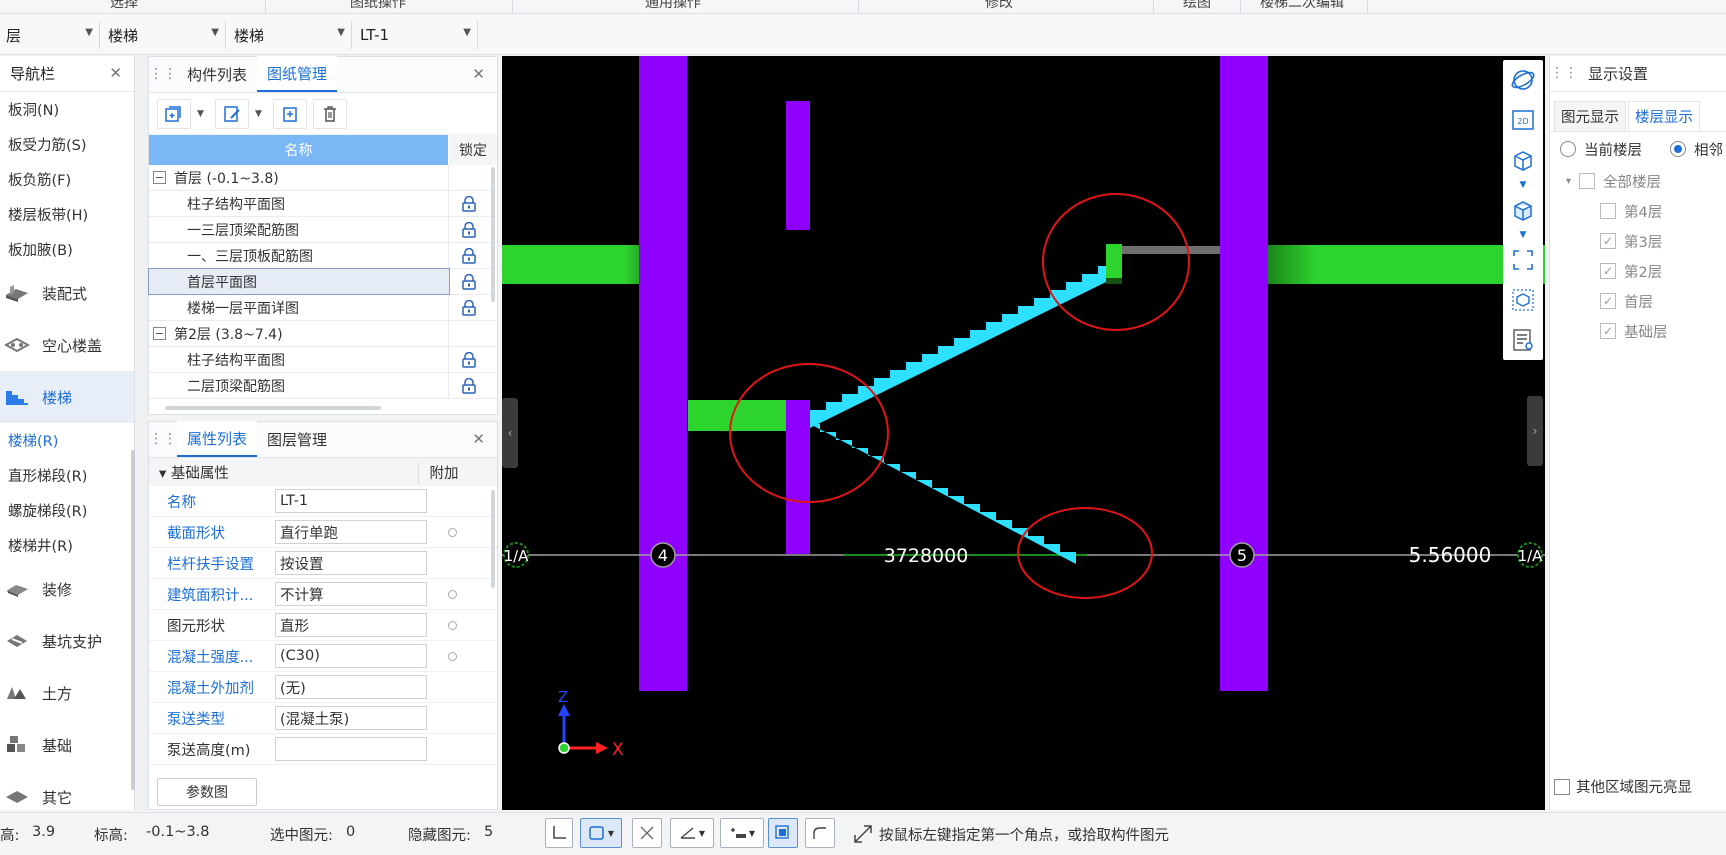 This screenshot has width=1726, height=855. What do you see at coordinates (67, 345) in the screenshot?
I see `nav-cat-hollow-floor: 空心楼盖` at bounding box center [67, 345].